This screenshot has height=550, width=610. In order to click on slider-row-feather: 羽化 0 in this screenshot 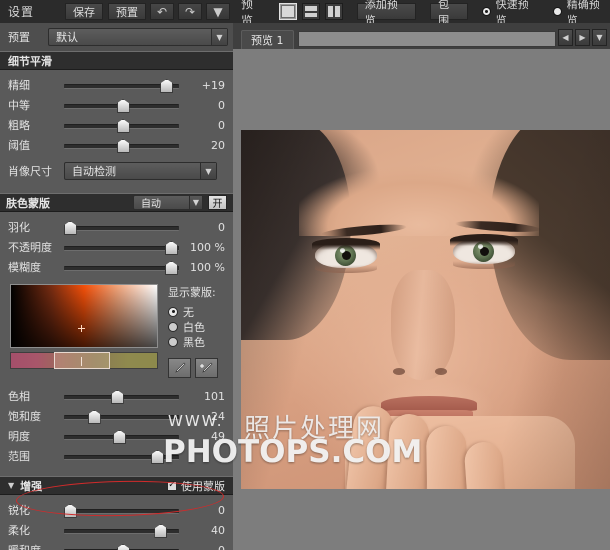, I will do `click(116, 227)`.